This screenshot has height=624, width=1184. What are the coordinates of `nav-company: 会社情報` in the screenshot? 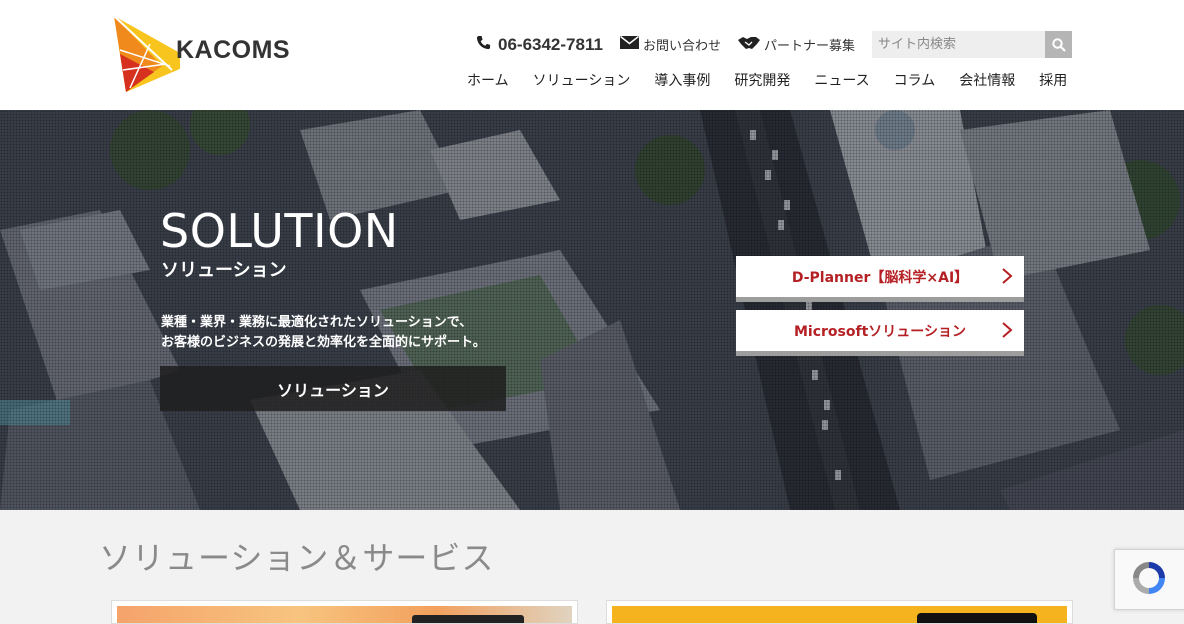 It's located at (987, 81).